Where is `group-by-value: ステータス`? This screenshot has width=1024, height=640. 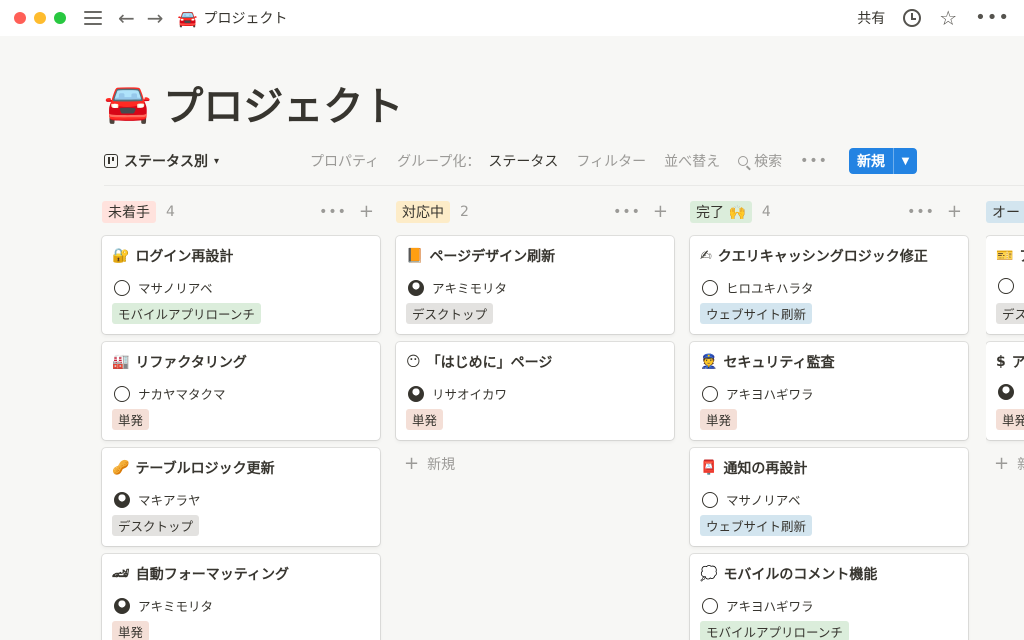 group-by-value: ステータス is located at coordinates (523, 161).